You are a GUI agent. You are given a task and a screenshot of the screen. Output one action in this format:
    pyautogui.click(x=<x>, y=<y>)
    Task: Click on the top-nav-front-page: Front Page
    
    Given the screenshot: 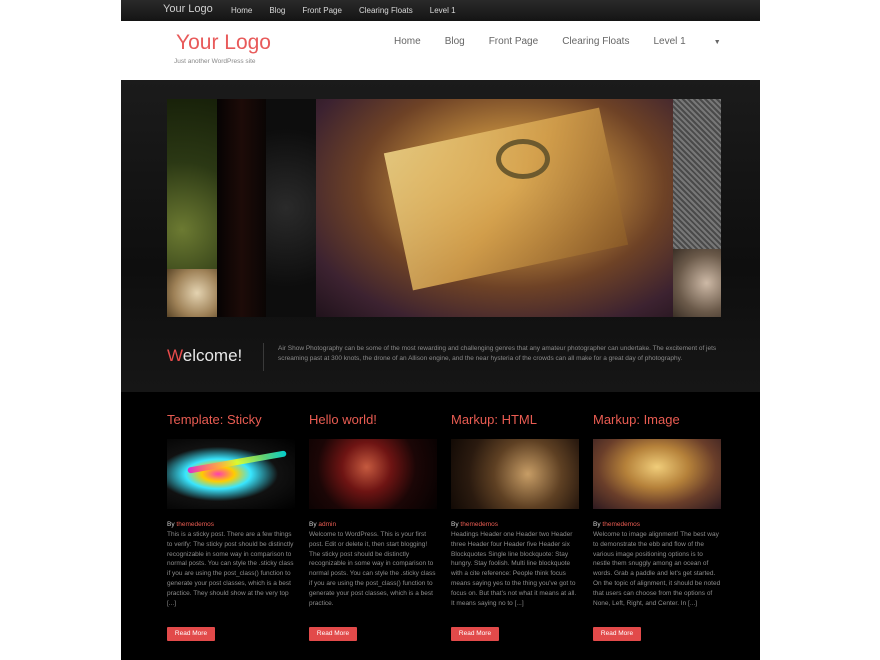 What is the action you would take?
    pyautogui.click(x=322, y=10)
    